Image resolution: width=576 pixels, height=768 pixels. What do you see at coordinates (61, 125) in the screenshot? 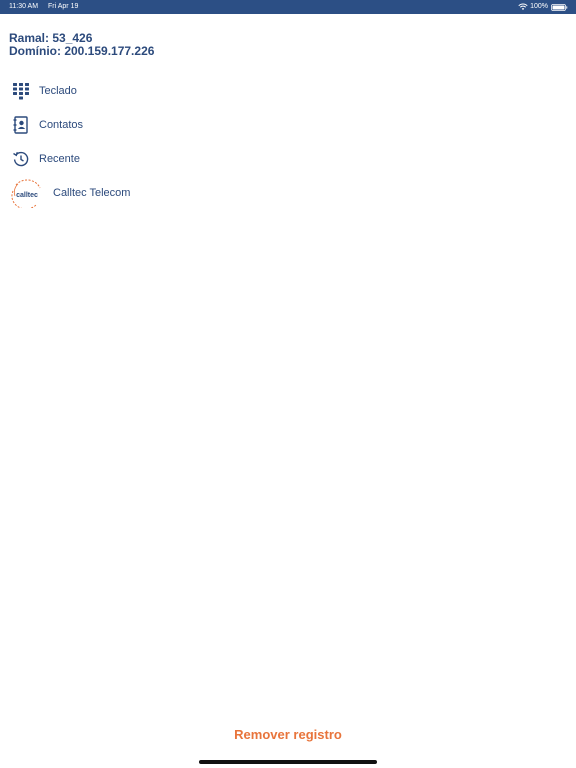
I see `menu-item-label: Contatos` at bounding box center [61, 125].